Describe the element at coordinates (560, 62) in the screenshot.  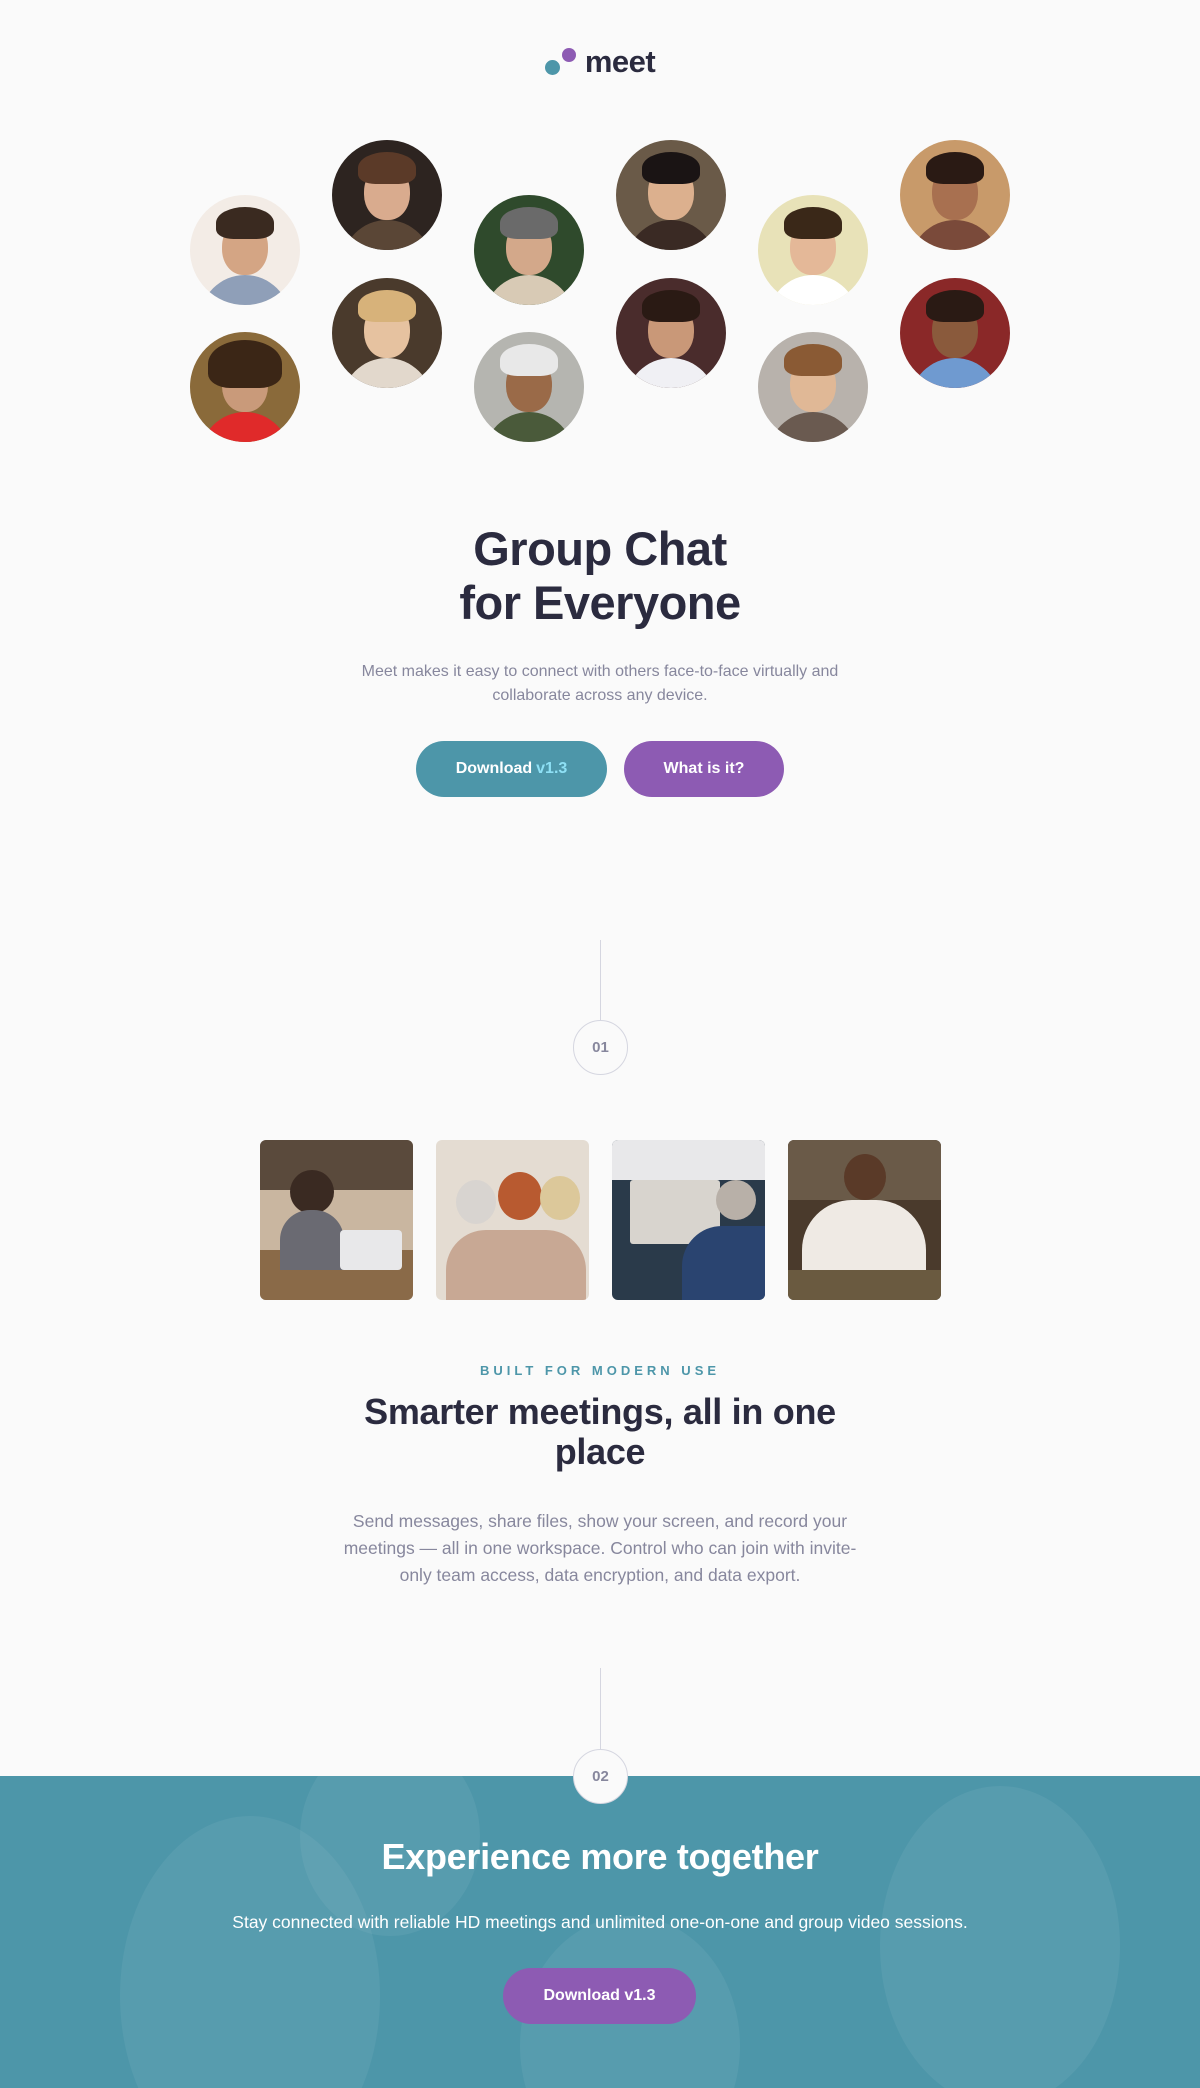
I see `logo-dots-icon` at that location.